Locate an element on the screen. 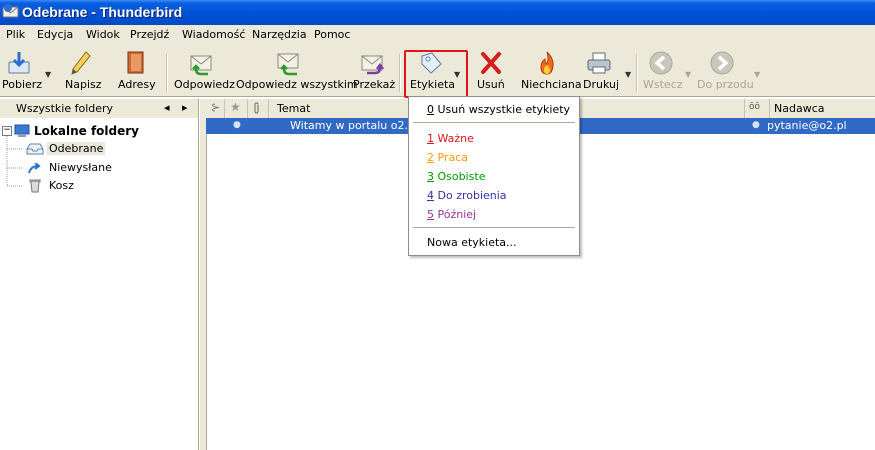  window-title: Odebrane - Thunderbird is located at coordinates (102, 12).